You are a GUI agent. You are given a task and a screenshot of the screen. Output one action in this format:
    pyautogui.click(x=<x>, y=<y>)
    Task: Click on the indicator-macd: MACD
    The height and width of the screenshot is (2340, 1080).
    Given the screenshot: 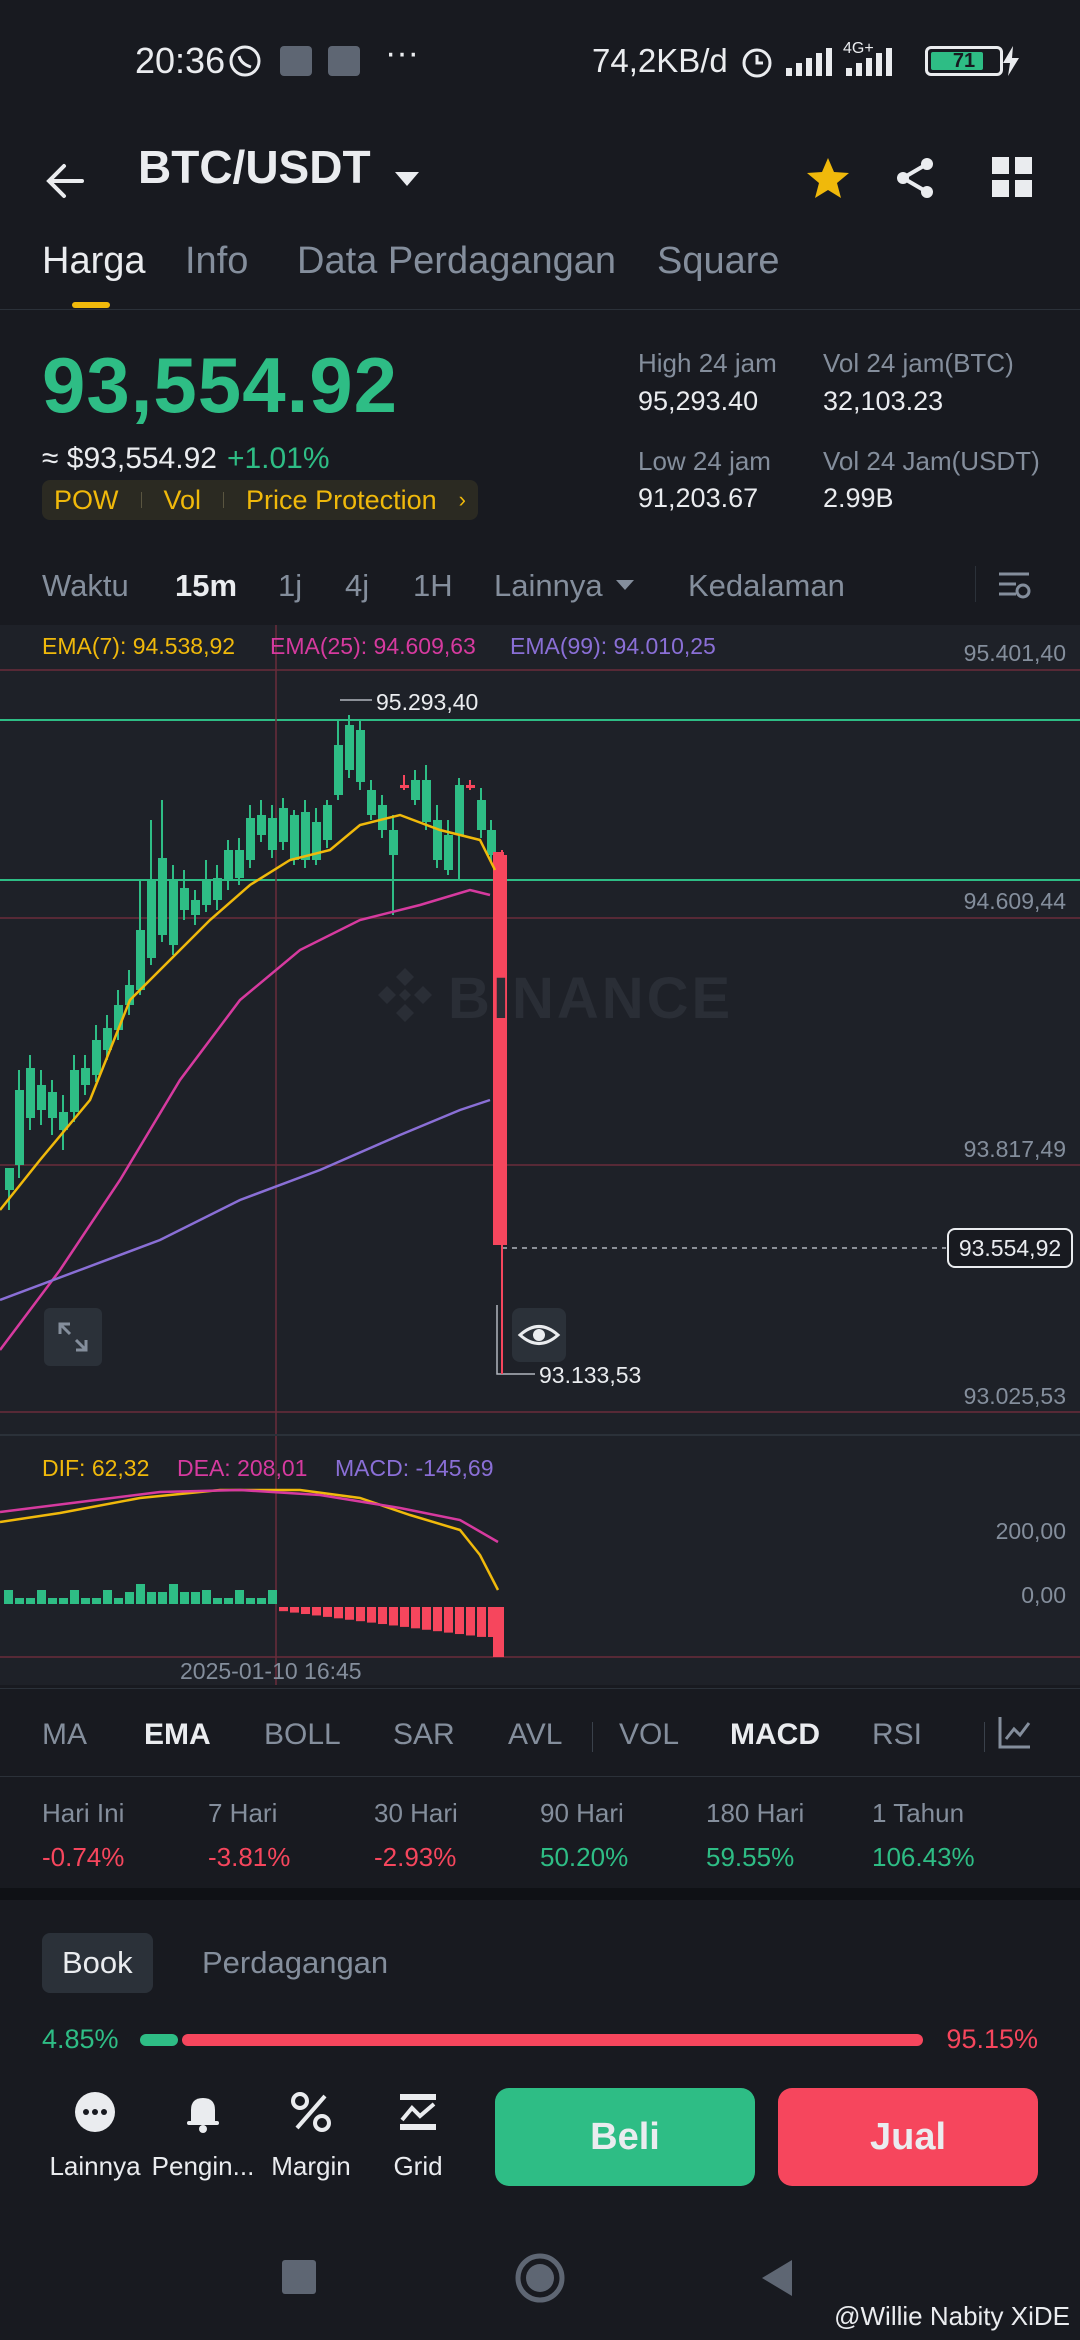 What is the action you would take?
    pyautogui.click(x=775, y=1735)
    